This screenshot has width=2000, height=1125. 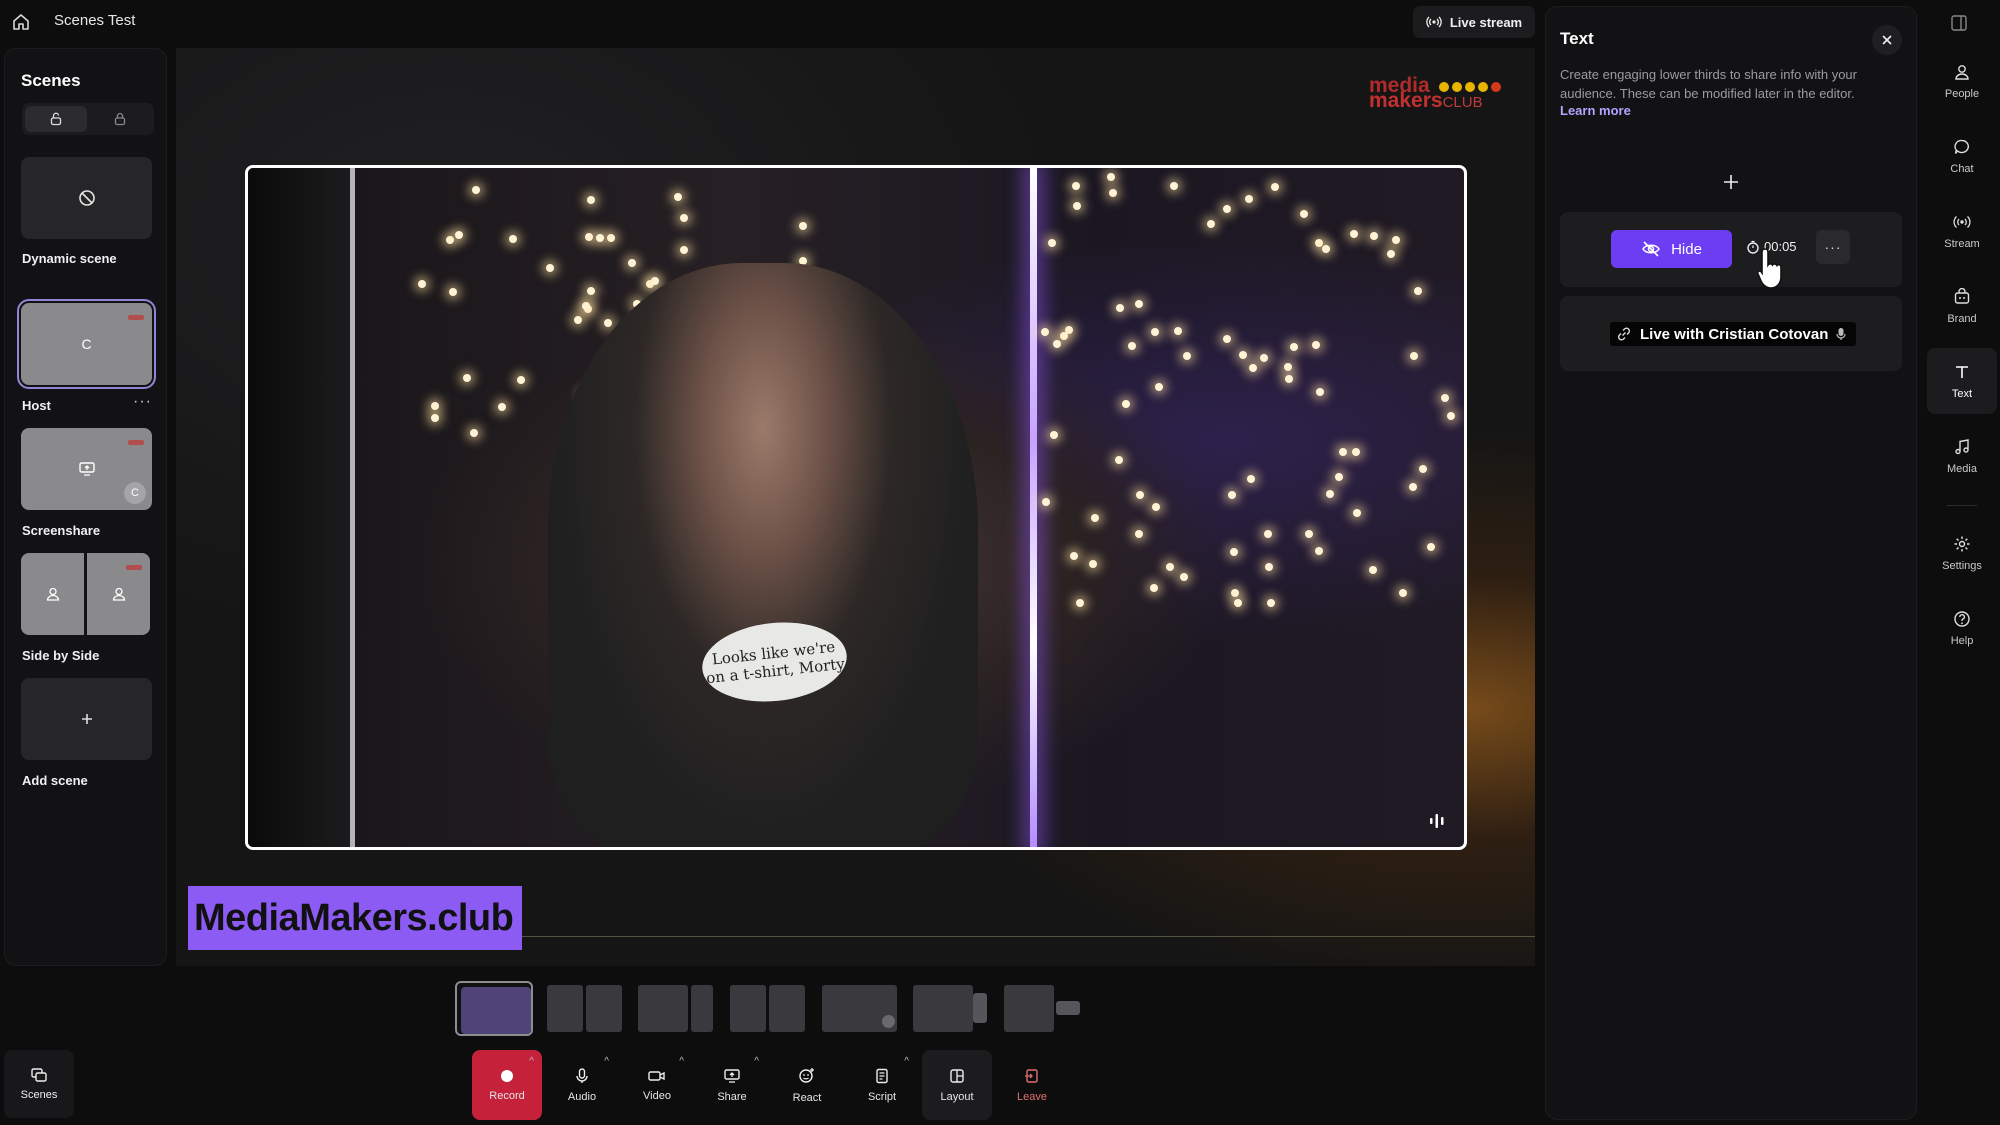 I want to click on audio-button: ^ Audio, so click(x=582, y=1085).